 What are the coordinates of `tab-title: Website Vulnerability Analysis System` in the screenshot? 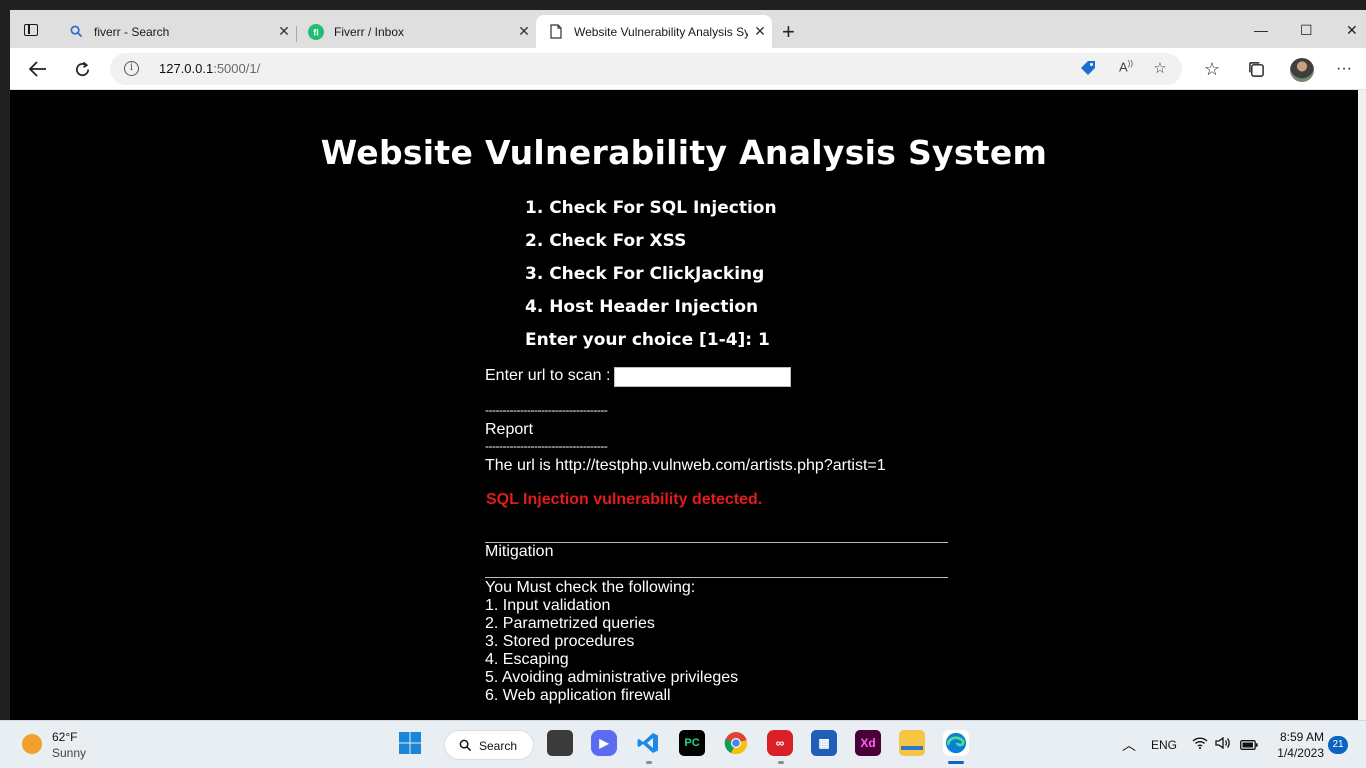 It's located at (661, 31).